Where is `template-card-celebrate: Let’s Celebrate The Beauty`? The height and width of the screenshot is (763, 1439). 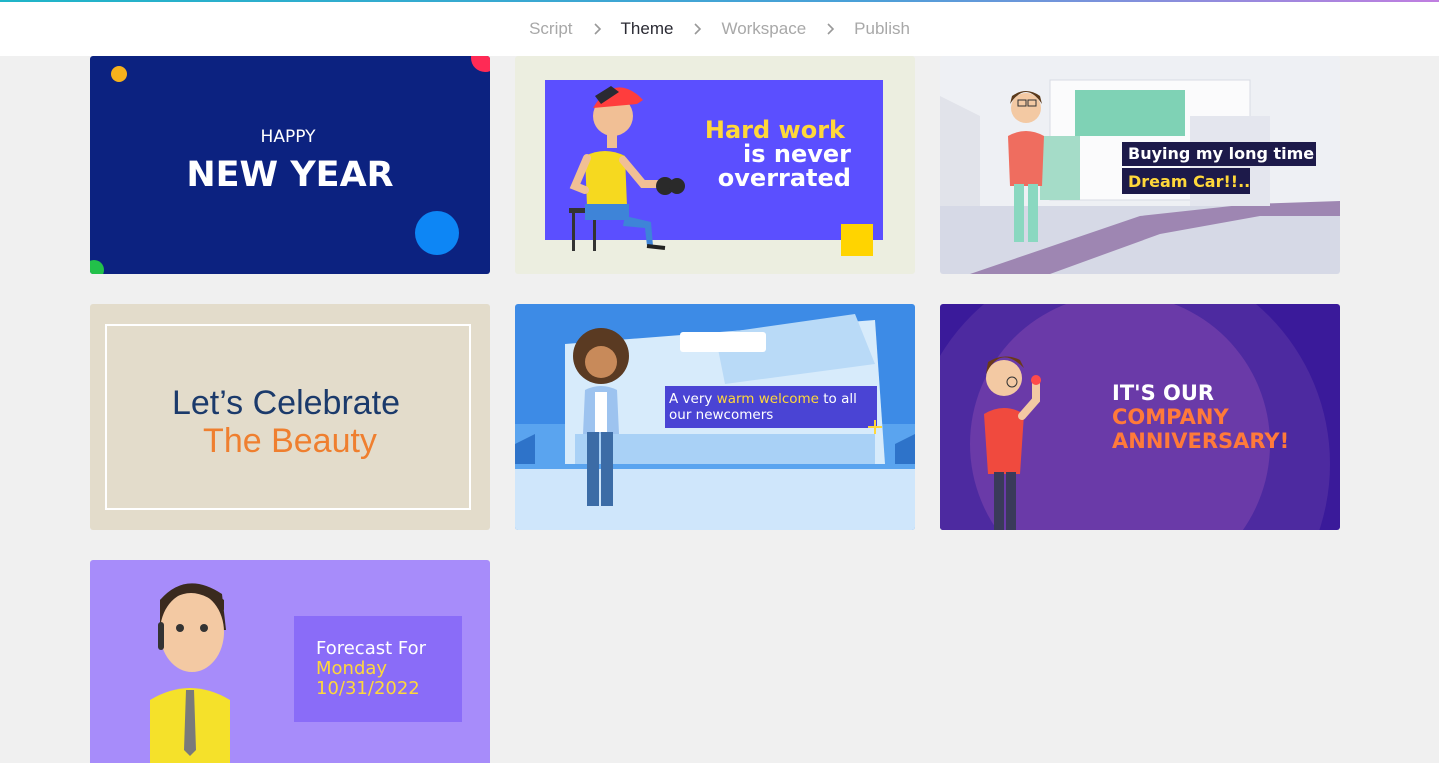
template-card-celebrate: Let’s Celebrate The Beauty is located at coordinates (290, 417).